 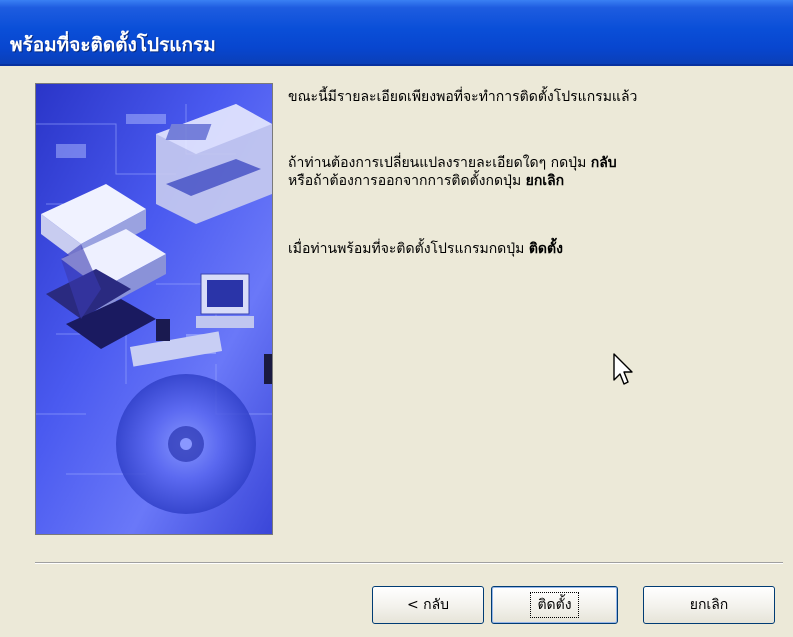 What do you see at coordinates (624, 370) in the screenshot?
I see `mouse-pointer-icon` at bounding box center [624, 370].